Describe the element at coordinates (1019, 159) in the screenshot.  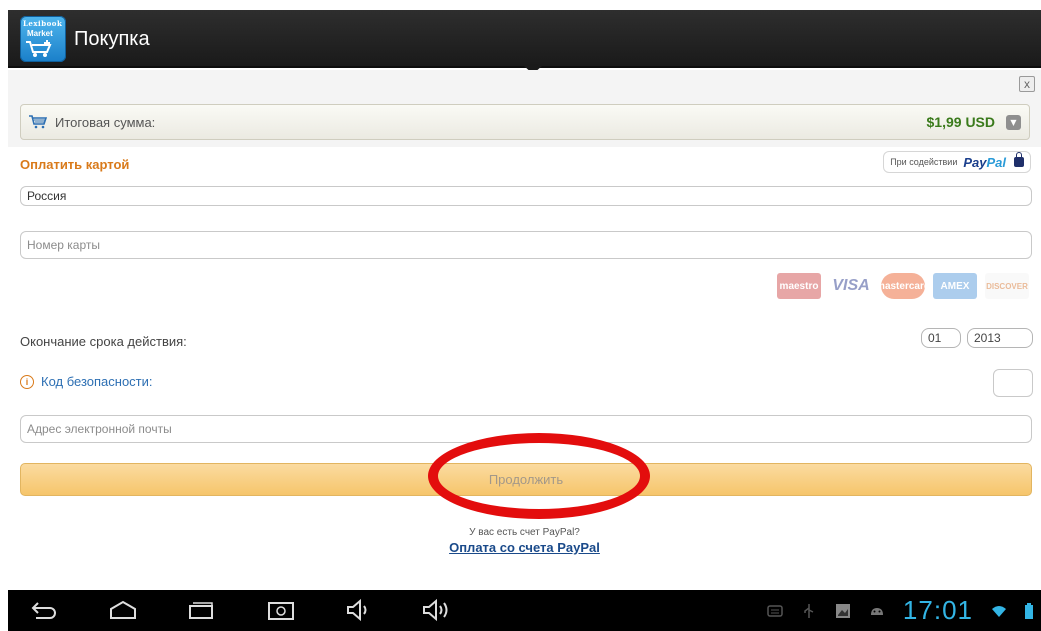
I see `lock-icon` at that location.